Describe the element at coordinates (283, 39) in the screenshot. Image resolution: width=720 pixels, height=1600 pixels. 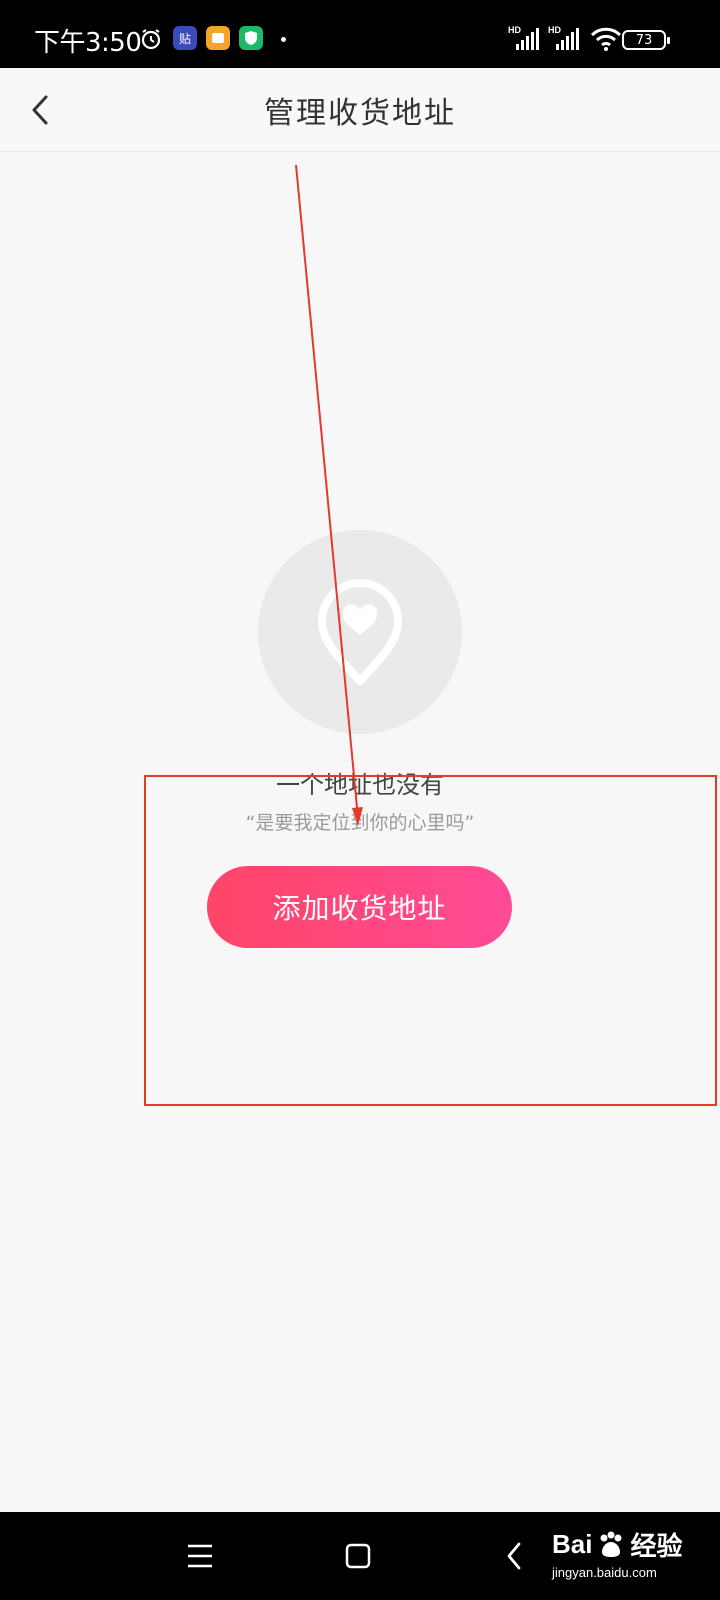
I see `notification-dot` at that location.